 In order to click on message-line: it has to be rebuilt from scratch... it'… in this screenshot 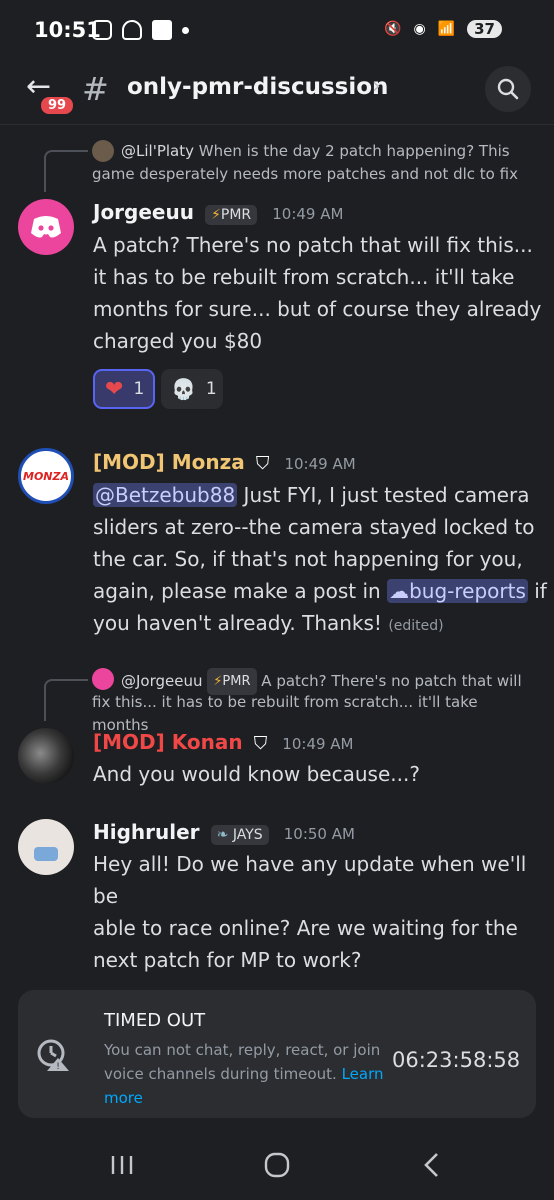, I will do `click(304, 277)`.